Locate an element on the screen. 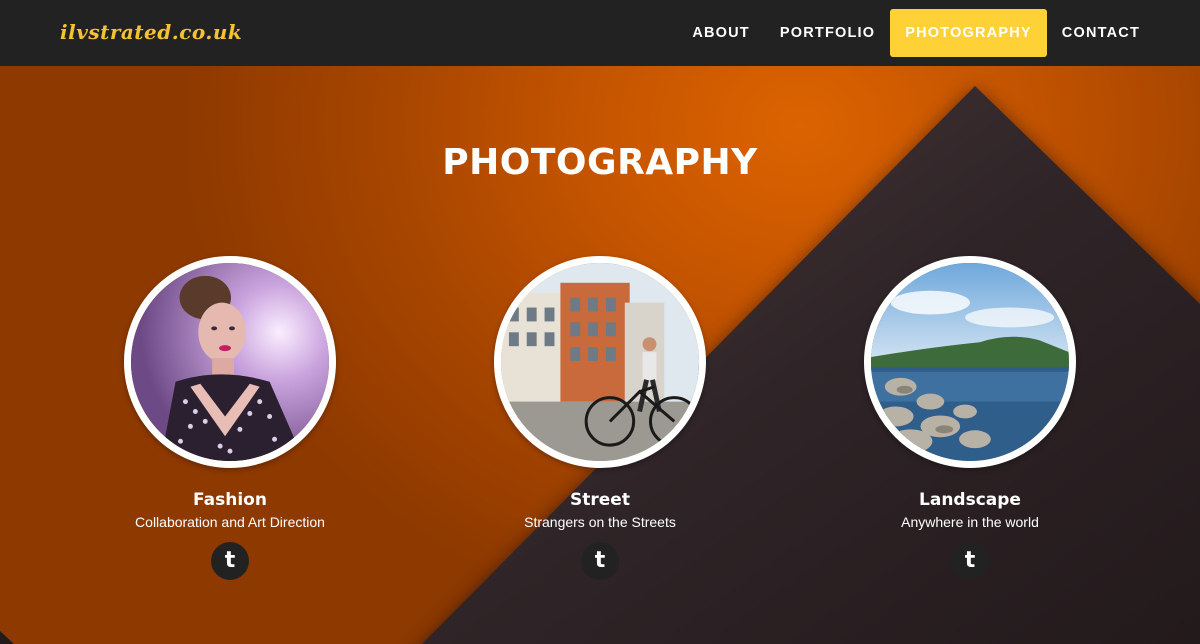 This screenshot has width=1200, height=644. nav-item-contact: CONTACT is located at coordinates (1101, 33).